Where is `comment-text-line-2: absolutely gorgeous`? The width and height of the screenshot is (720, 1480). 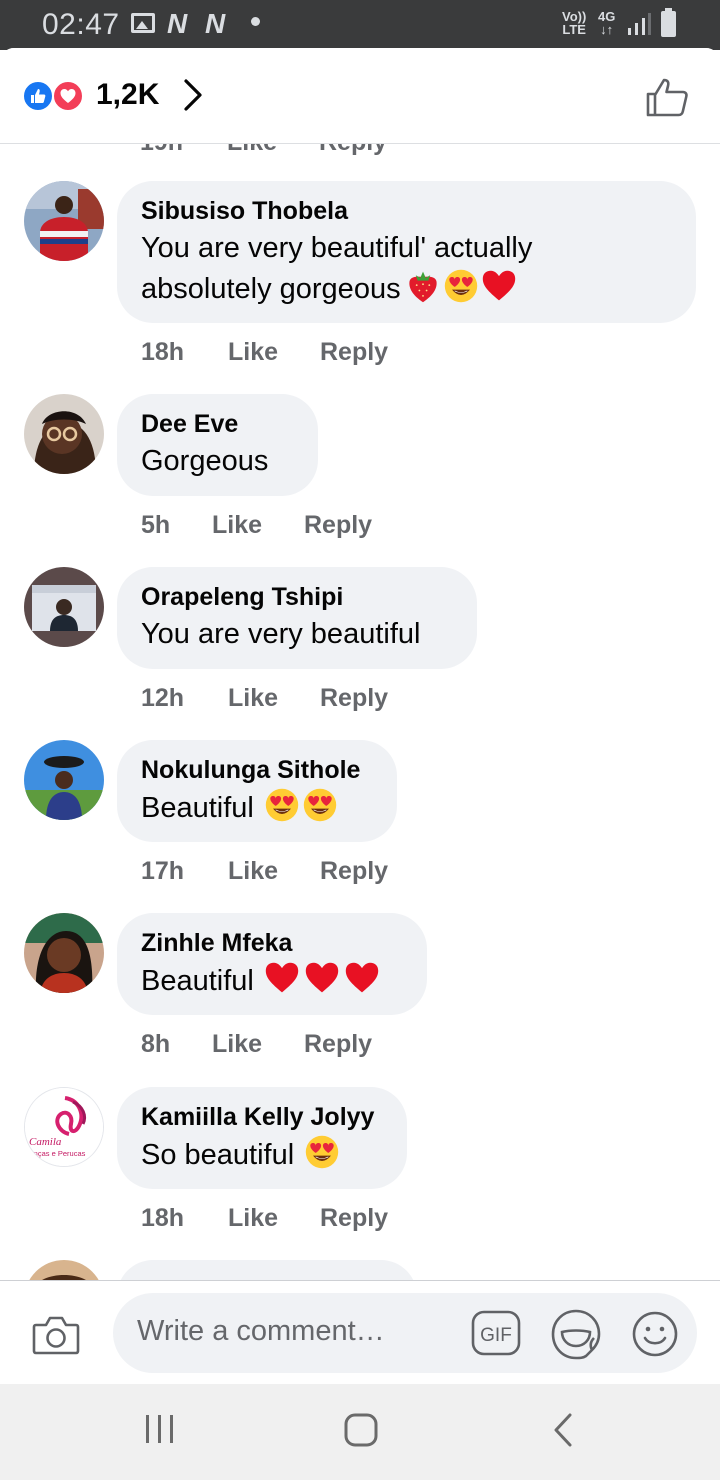
comment-text-line-2: absolutely gorgeous is located at coordinates (406, 288).